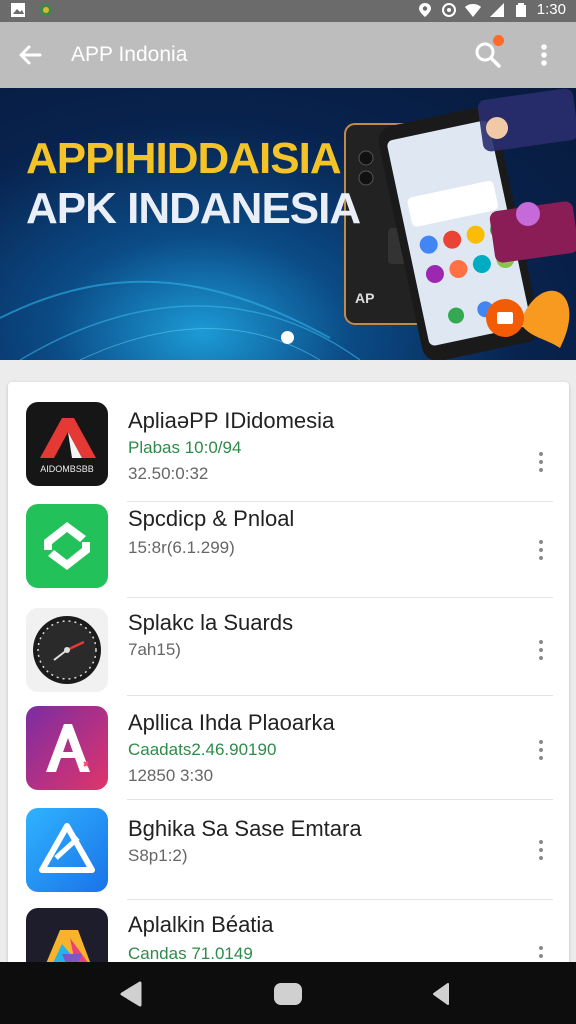 Image resolution: width=576 pixels, height=1024 pixels. I want to click on banner-headline-2: APK INDANESIA, so click(193, 208).